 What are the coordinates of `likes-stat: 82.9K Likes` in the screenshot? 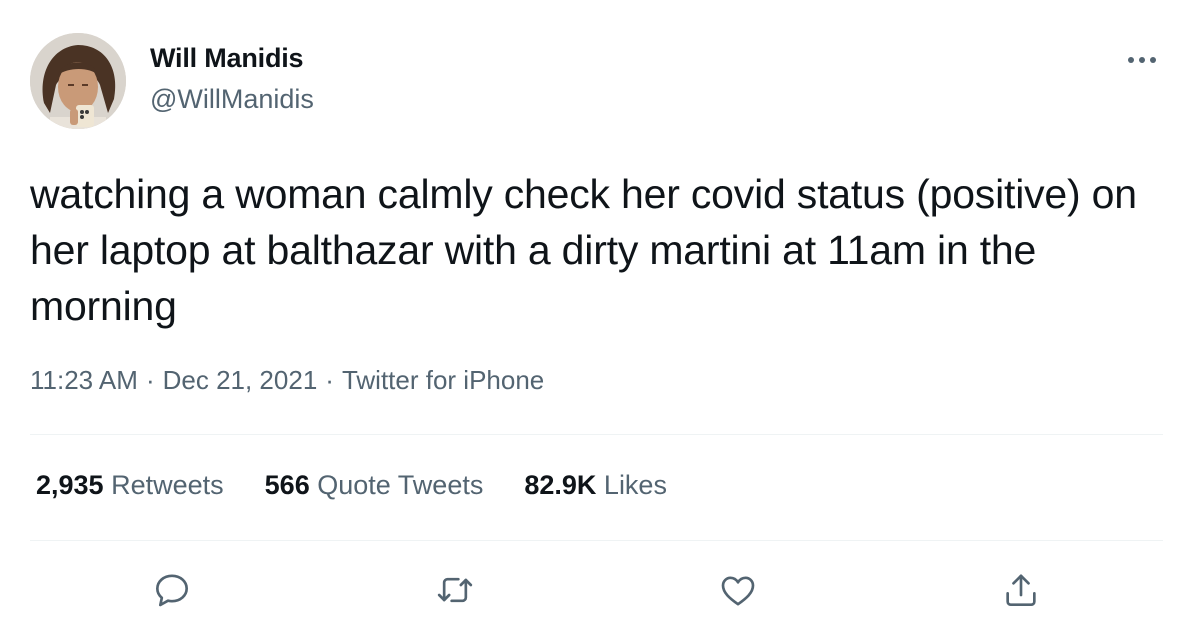 It's located at (595, 485).